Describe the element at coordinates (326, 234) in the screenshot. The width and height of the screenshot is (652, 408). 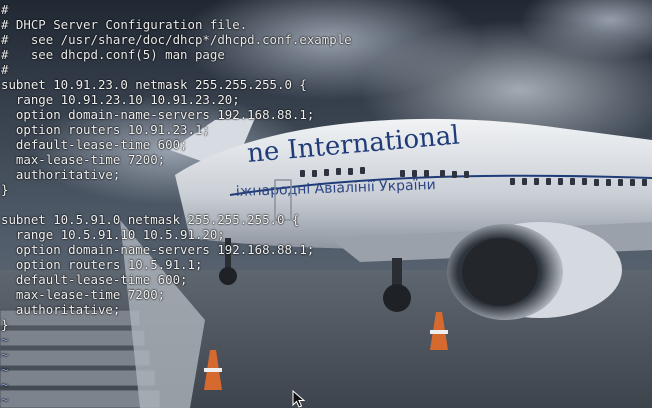
I see `editor-line: range 10.5.91.10 10.5.91.20;` at that location.